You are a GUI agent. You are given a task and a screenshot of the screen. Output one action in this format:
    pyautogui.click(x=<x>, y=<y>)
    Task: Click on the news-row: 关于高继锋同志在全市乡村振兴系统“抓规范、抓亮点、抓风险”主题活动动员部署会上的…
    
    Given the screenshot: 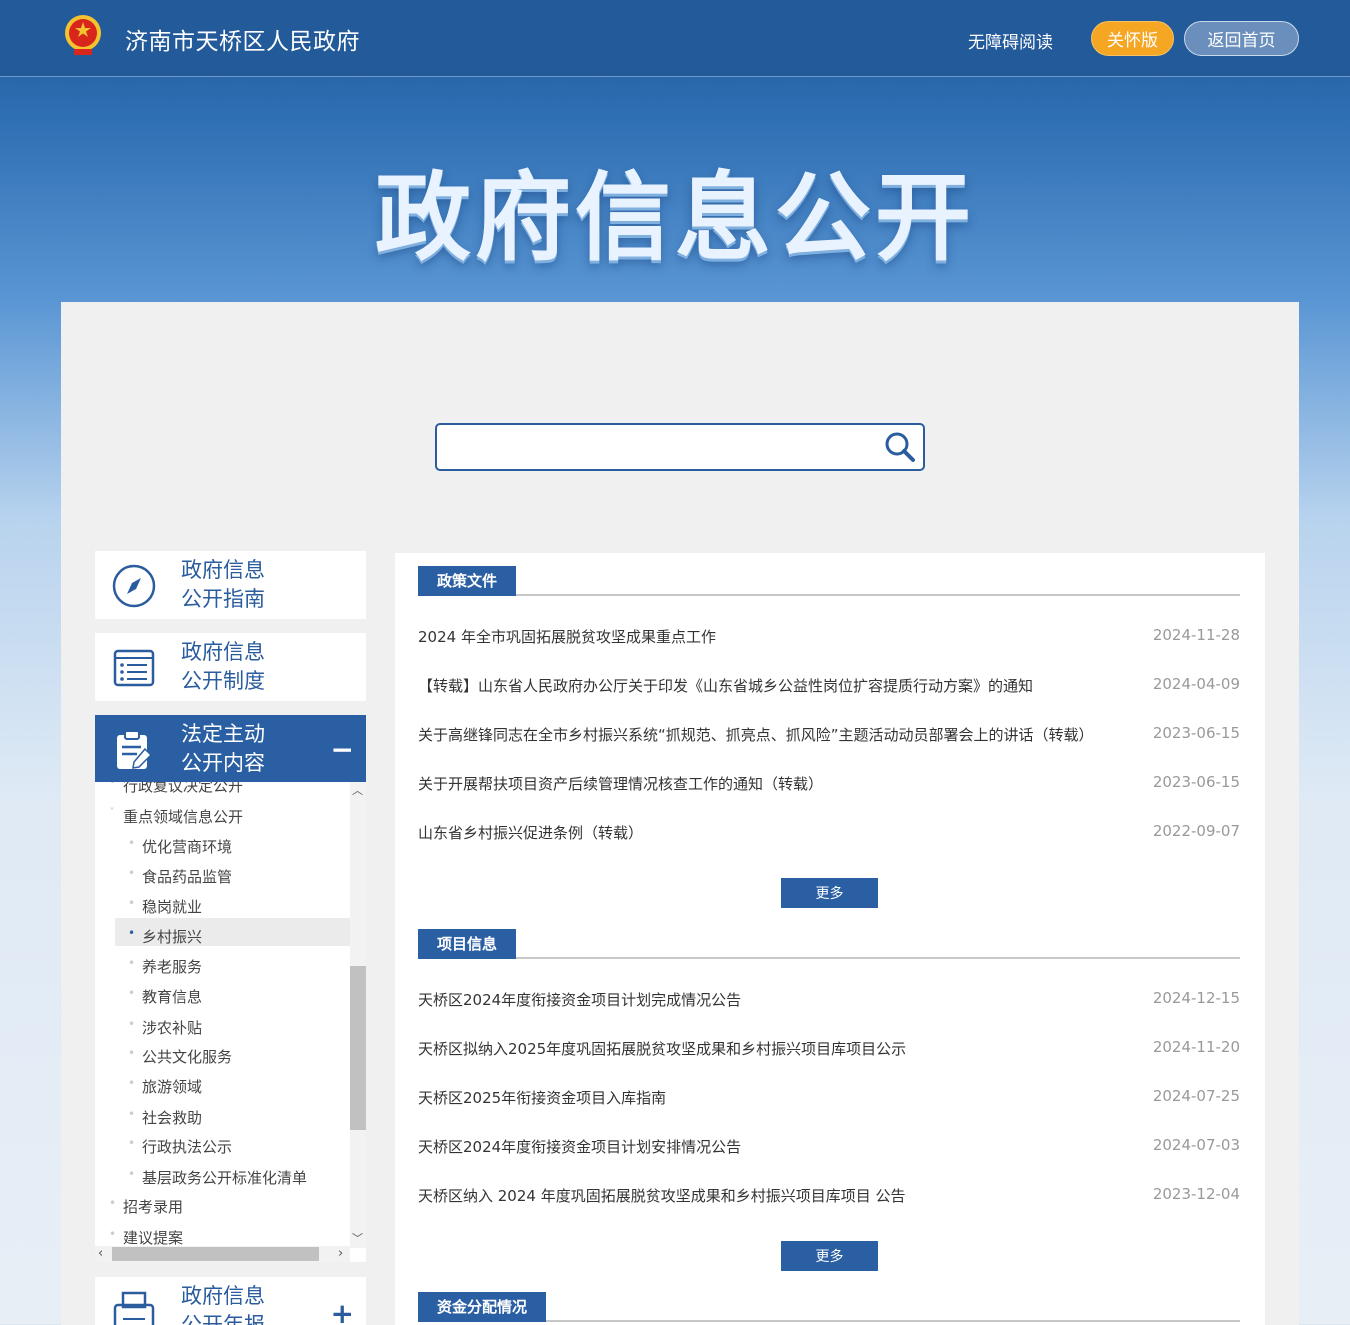 What is the action you would take?
    pyautogui.click(x=829, y=736)
    